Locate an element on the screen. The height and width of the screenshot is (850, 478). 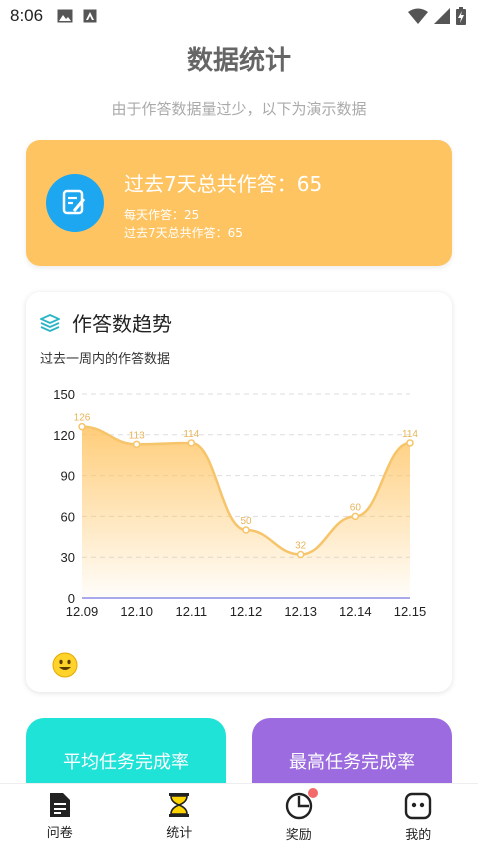
document-icon is located at coordinates (59, 805).